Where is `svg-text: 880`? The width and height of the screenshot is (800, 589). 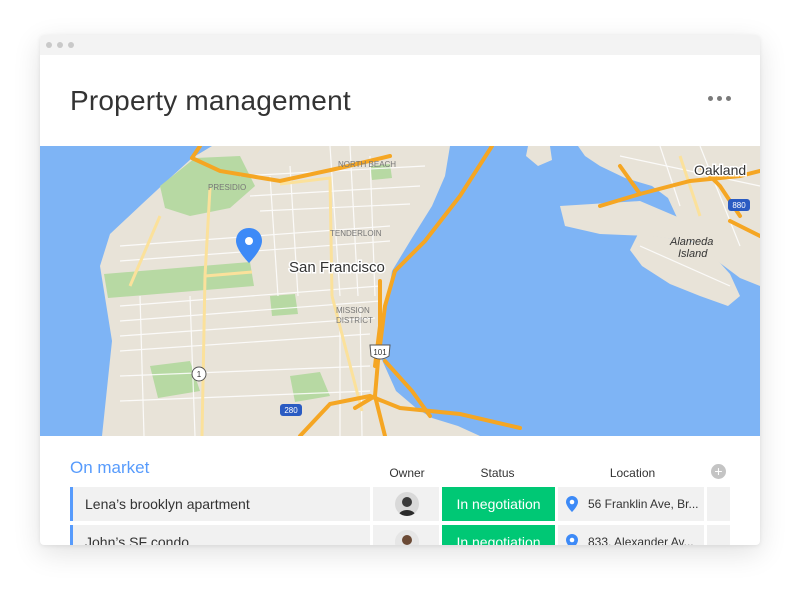
svg-text: 880 is located at coordinates (739, 205).